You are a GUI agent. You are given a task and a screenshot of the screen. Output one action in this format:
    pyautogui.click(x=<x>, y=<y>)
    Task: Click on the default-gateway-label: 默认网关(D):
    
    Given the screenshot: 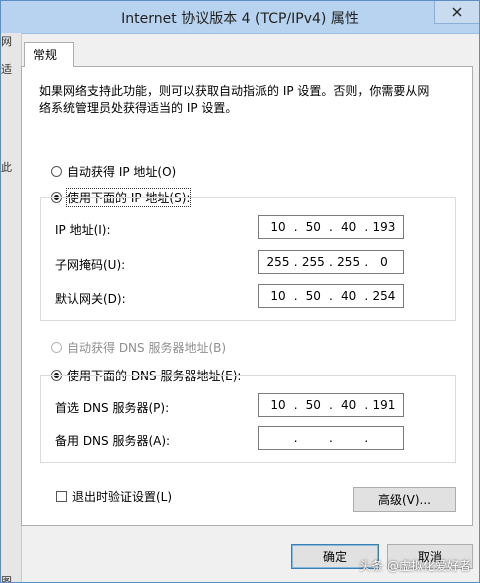 What is the action you would take?
    pyautogui.click(x=90, y=299)
    